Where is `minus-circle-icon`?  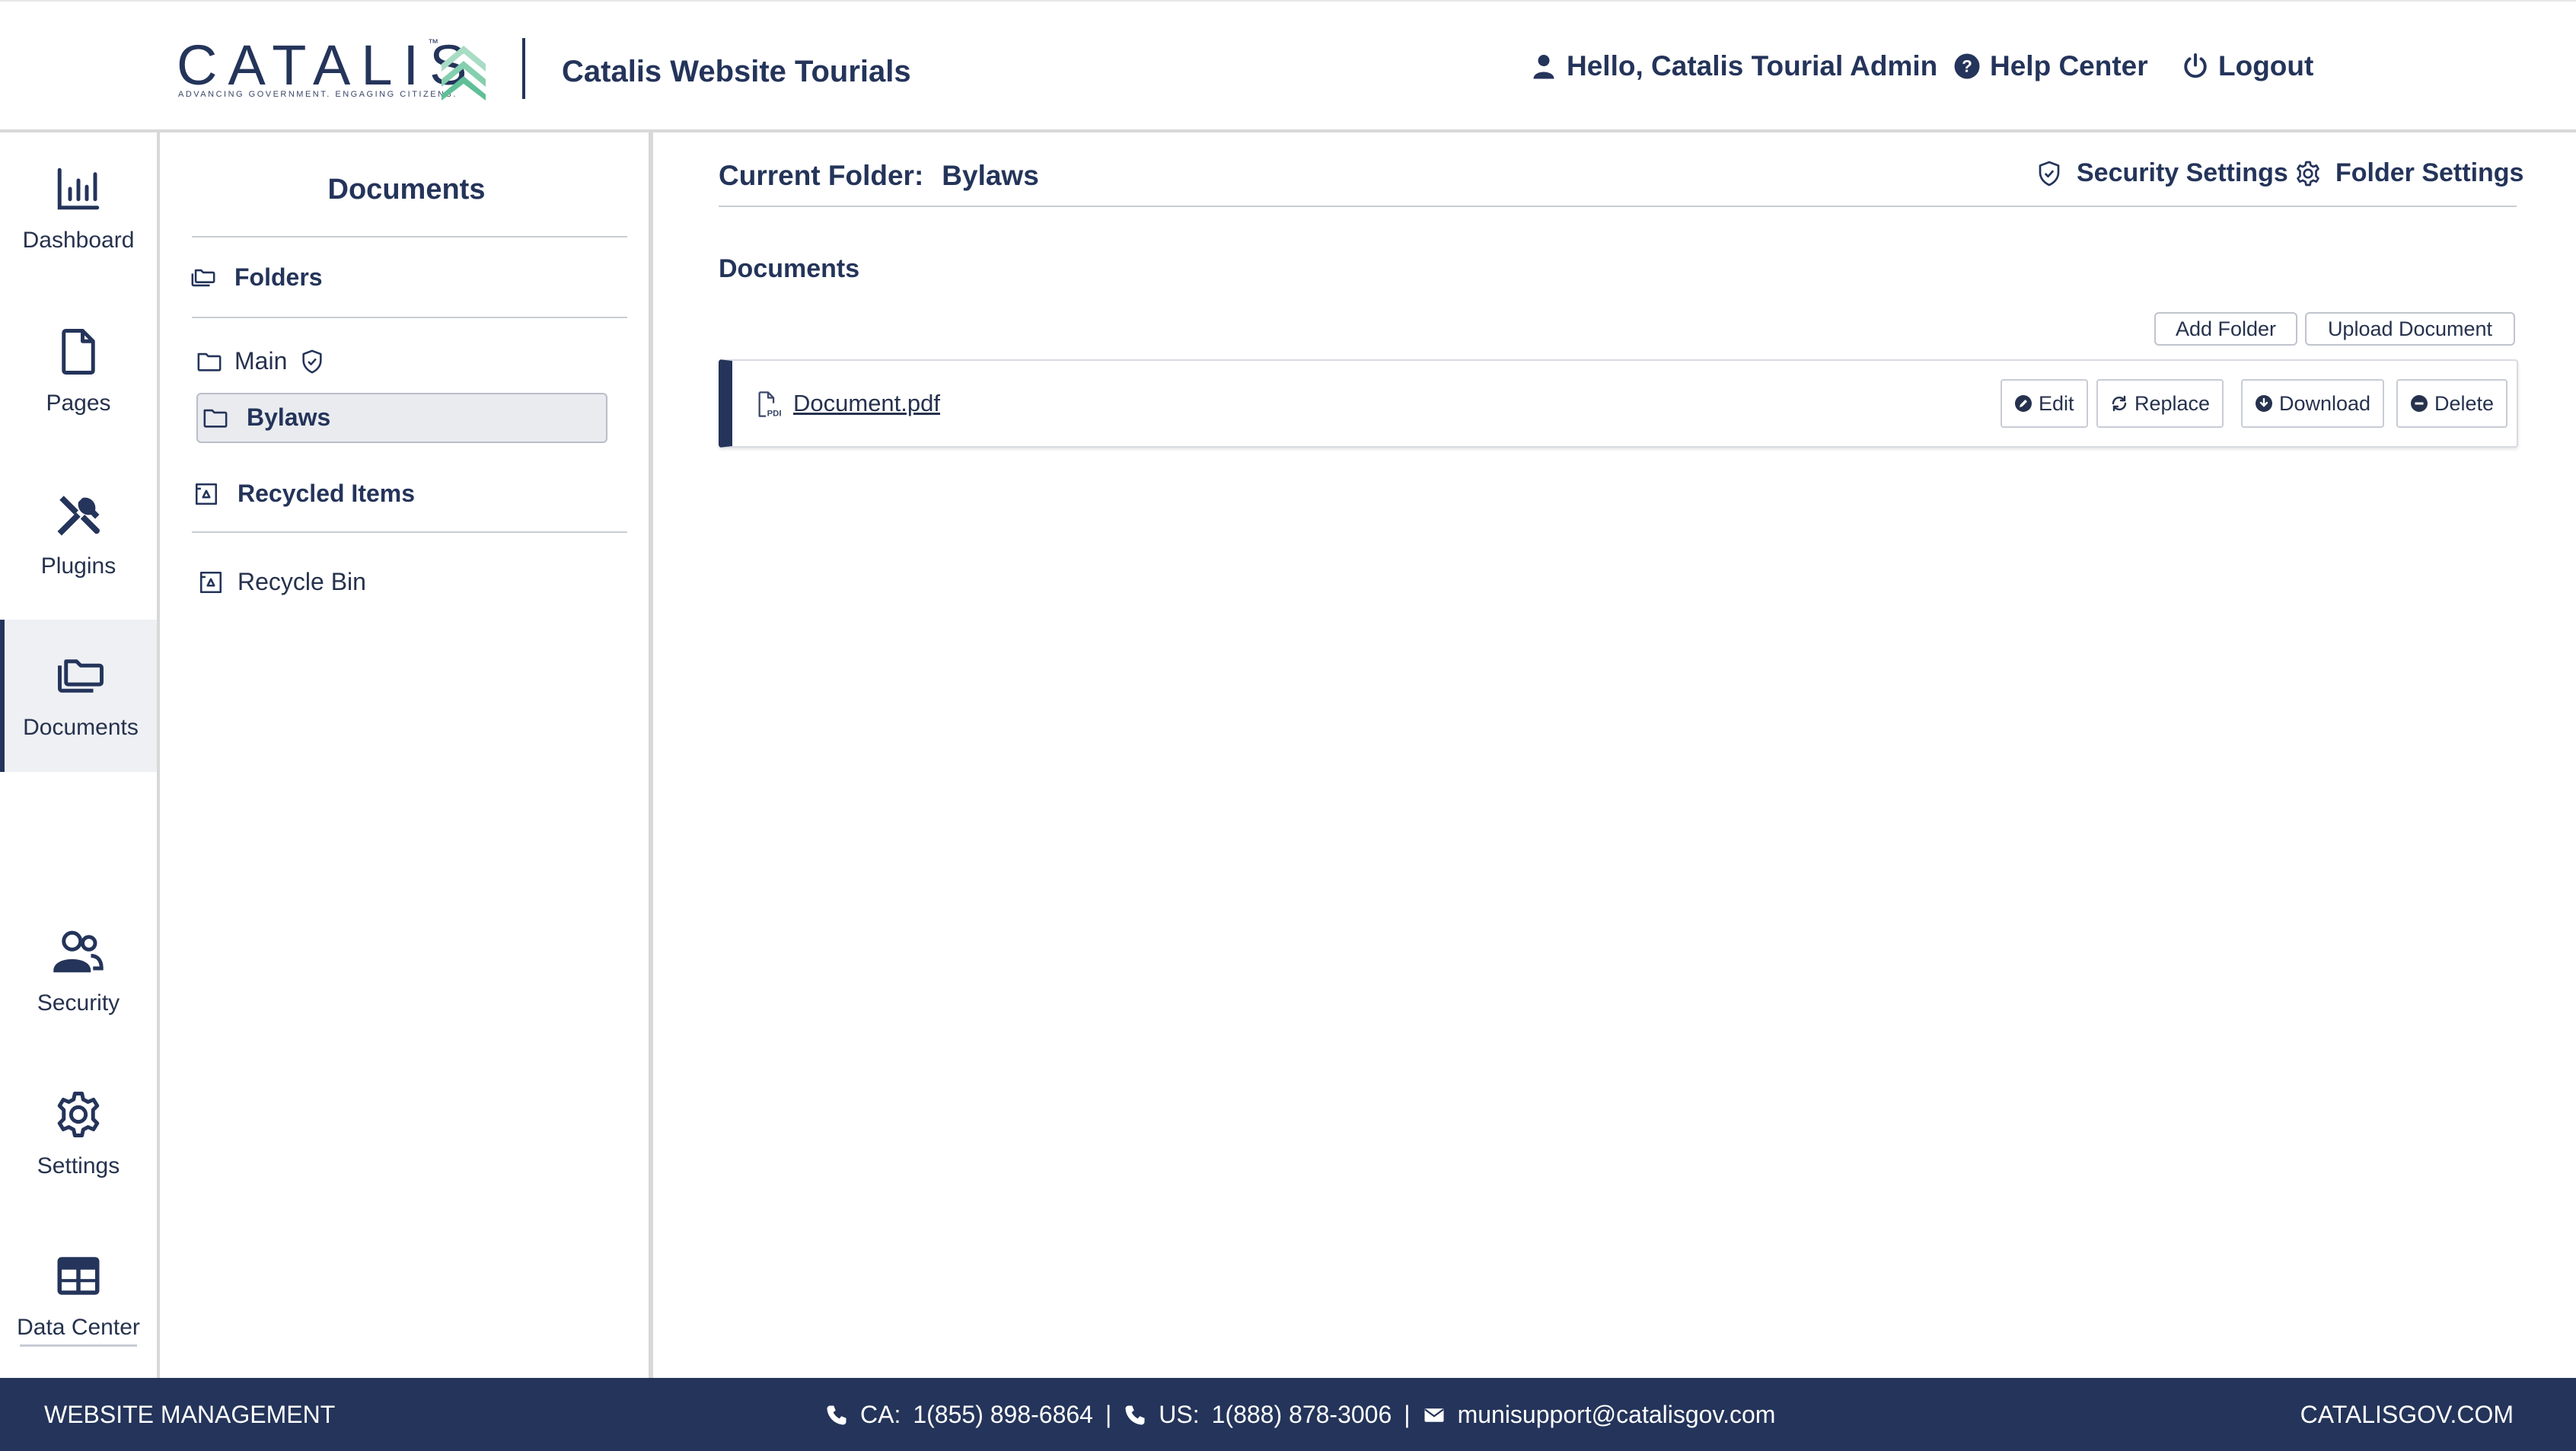 minus-circle-icon is located at coordinates (2419, 403).